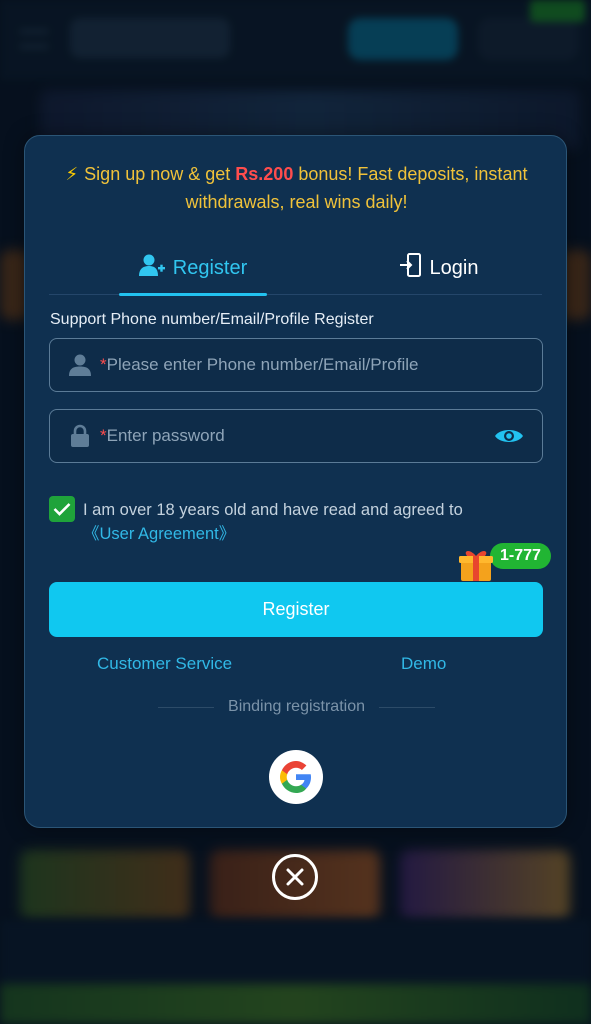 The height and width of the screenshot is (1024, 591). What do you see at coordinates (454, 267) in the screenshot?
I see `tab-login-label: Login` at bounding box center [454, 267].